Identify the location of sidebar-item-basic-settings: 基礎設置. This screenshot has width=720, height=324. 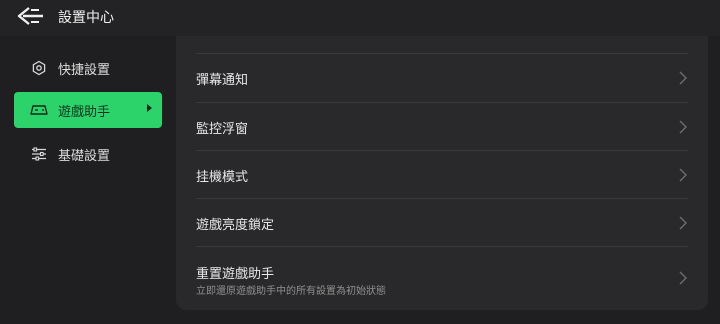
(88, 154).